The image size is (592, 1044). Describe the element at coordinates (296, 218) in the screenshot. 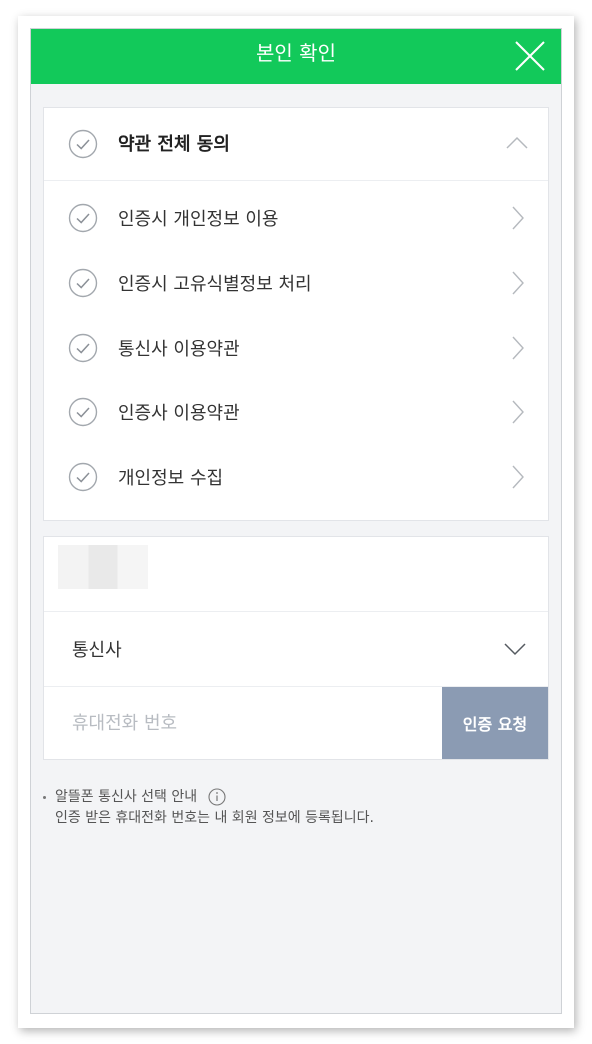

I see `term-item: 인증시 개인정보 이용` at that location.